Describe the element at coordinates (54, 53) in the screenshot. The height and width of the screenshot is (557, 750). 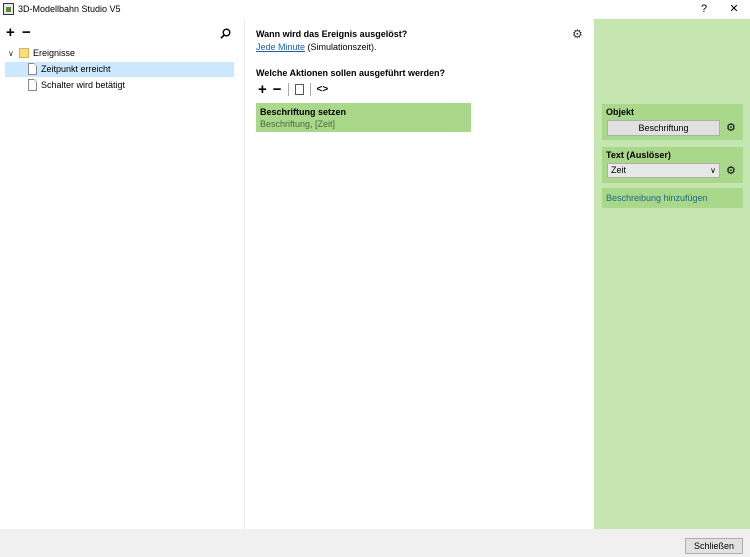
I see `tree-item-label: Ereignisse` at that location.